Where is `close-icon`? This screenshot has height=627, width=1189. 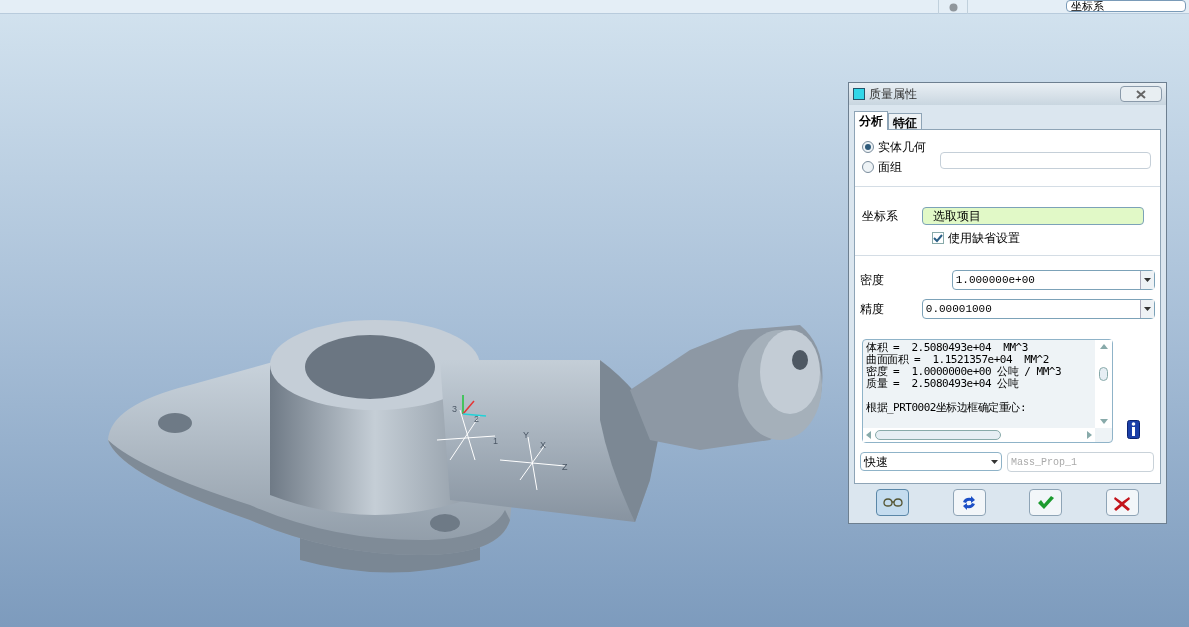 close-icon is located at coordinates (1141, 94).